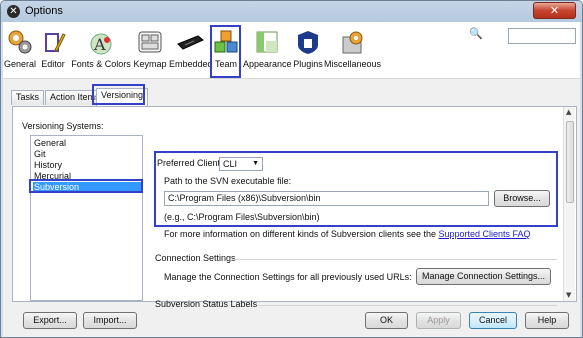 This screenshot has width=583, height=338. Describe the element at coordinates (267, 42) in the screenshot. I see `appearance-icon` at that location.